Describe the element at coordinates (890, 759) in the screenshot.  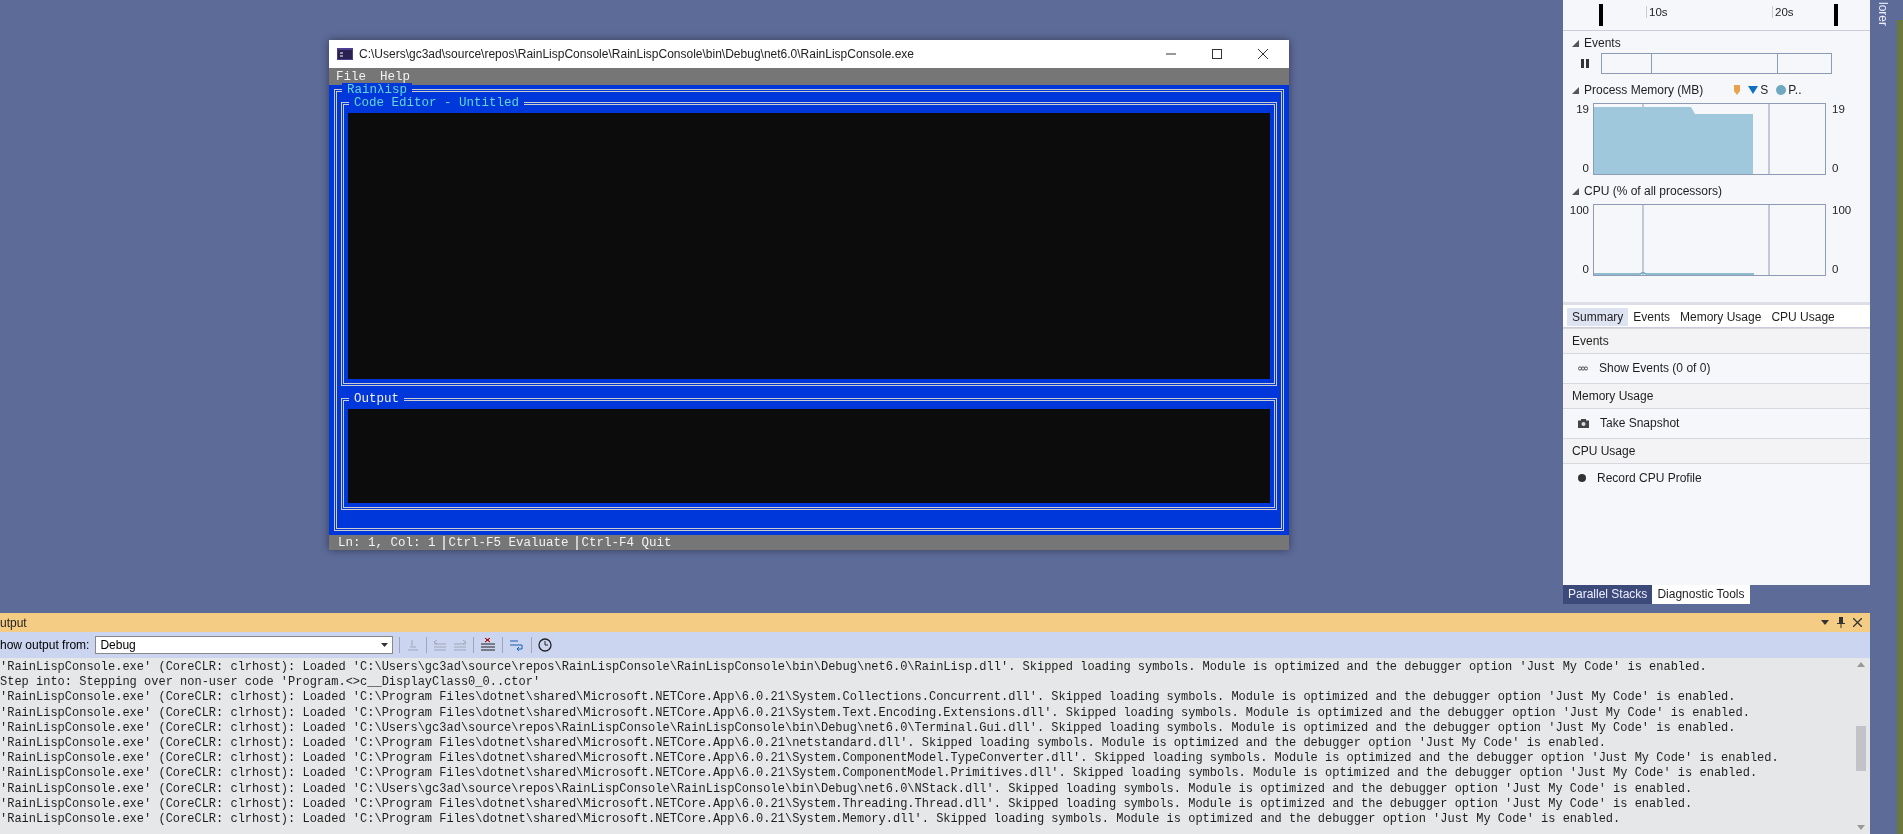
I see `output-line: 'RainLispConsole.exe' (CoreCLR: clrhost): Loaded 'C:\Program Files\dotnet\shared\Microsoft.NETCore.App\6.0.21\System.ComponentModel.TypeConverter.dll'. Skipped loading symbols. Module is optimized and the debugger option 'Just My Code' is enabled.` at that location.